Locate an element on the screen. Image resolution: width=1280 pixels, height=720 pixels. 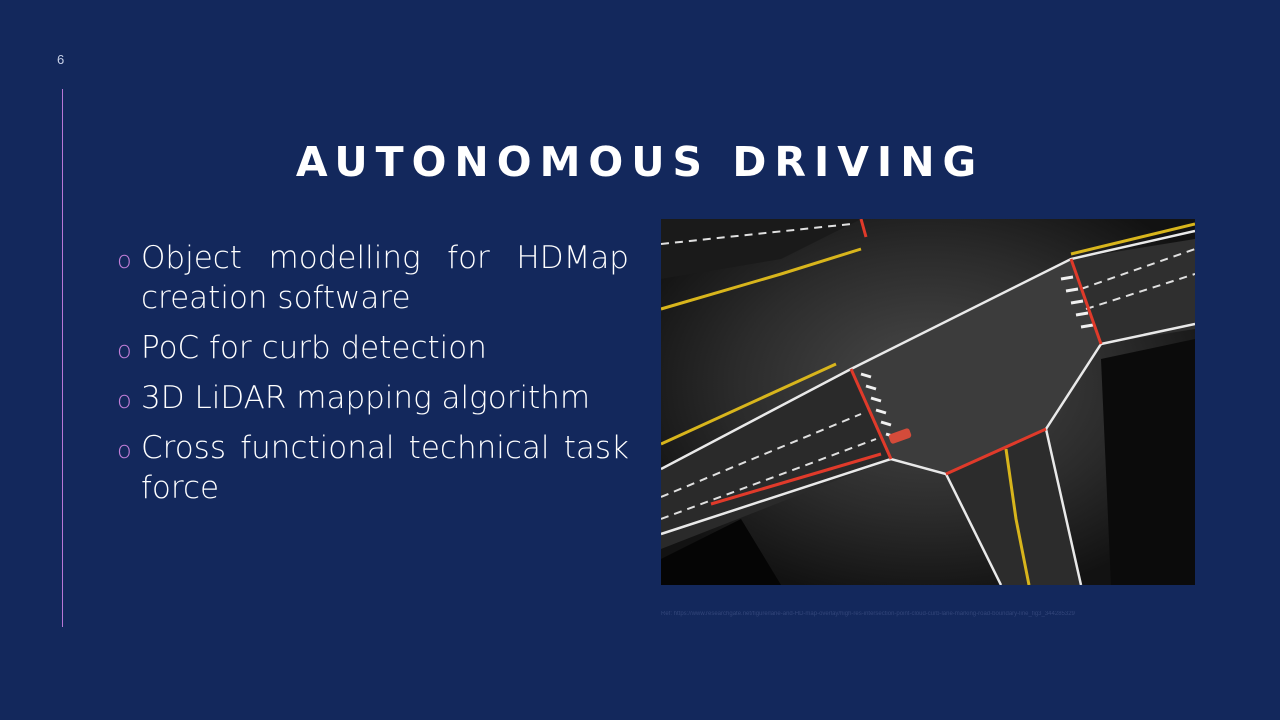
bullet-item: o PoC for curb detection is located at coordinates (373, 348).